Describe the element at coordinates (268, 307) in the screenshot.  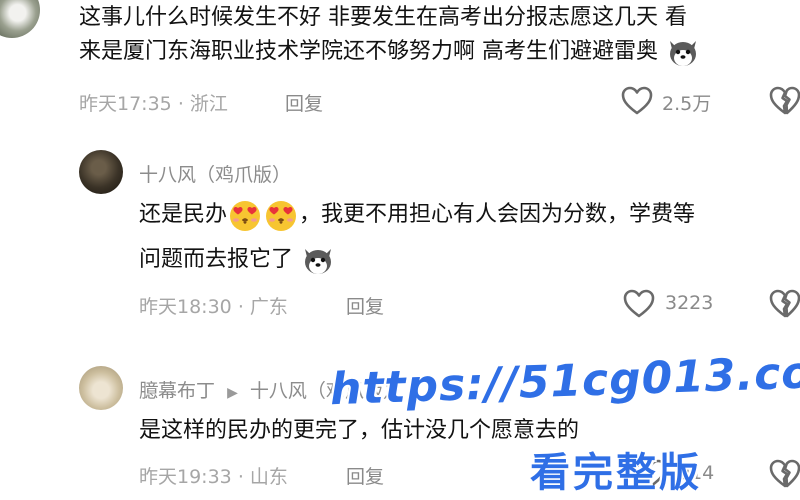
I see `comment-location: 广东` at that location.